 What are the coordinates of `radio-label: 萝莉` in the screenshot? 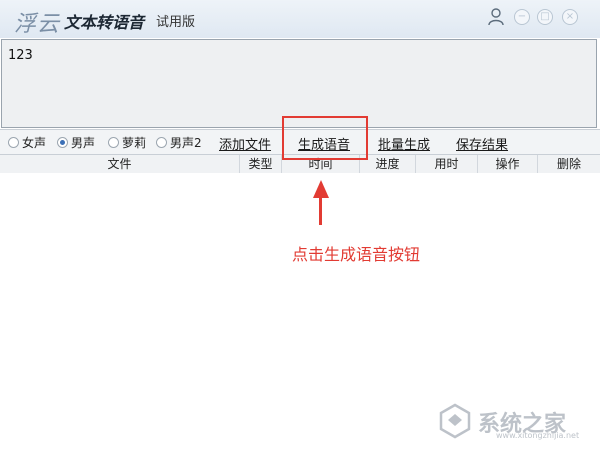 It's located at (134, 143).